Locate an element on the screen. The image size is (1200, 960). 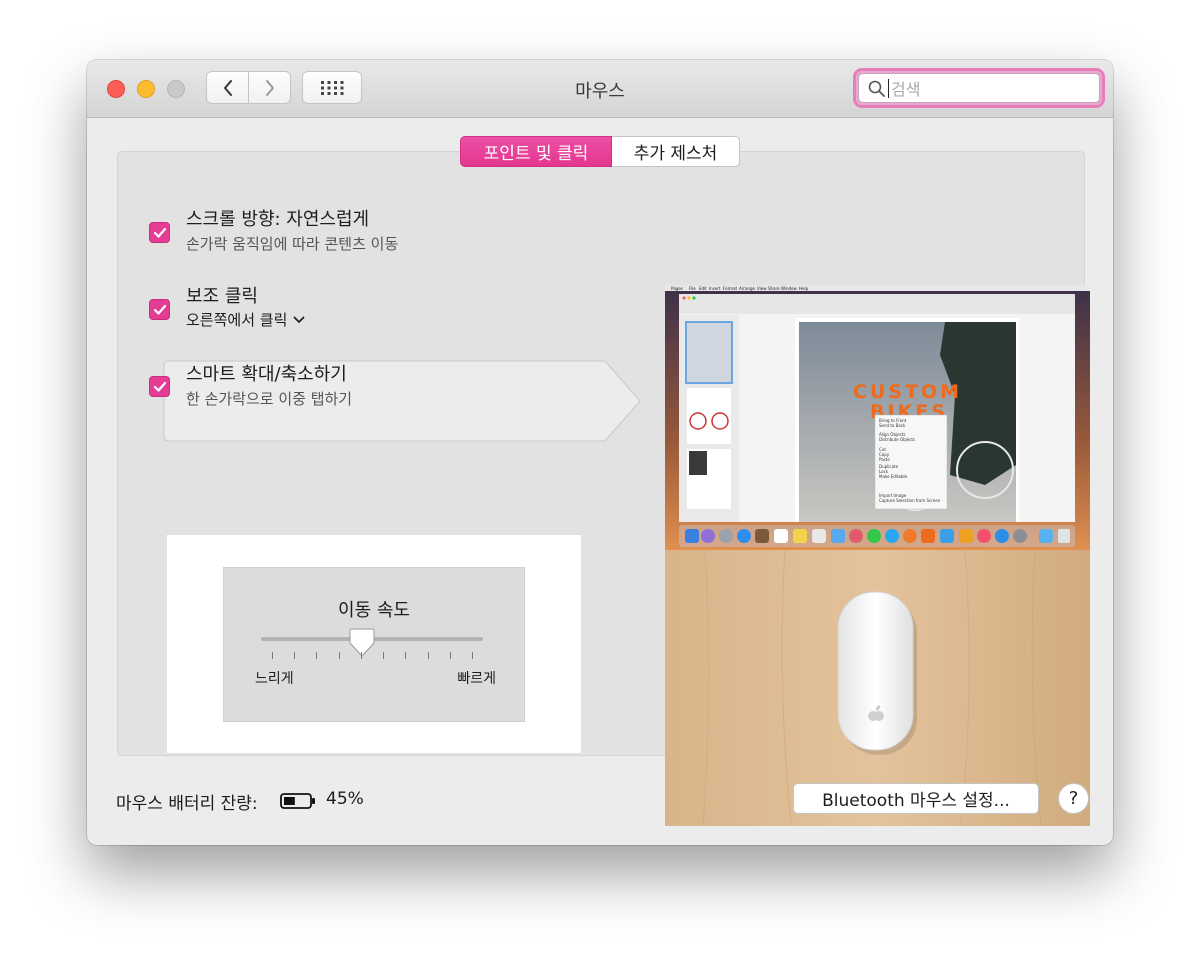
secondary-click-dropdown: 오른쪽에서 클릭 is located at coordinates (245, 319).